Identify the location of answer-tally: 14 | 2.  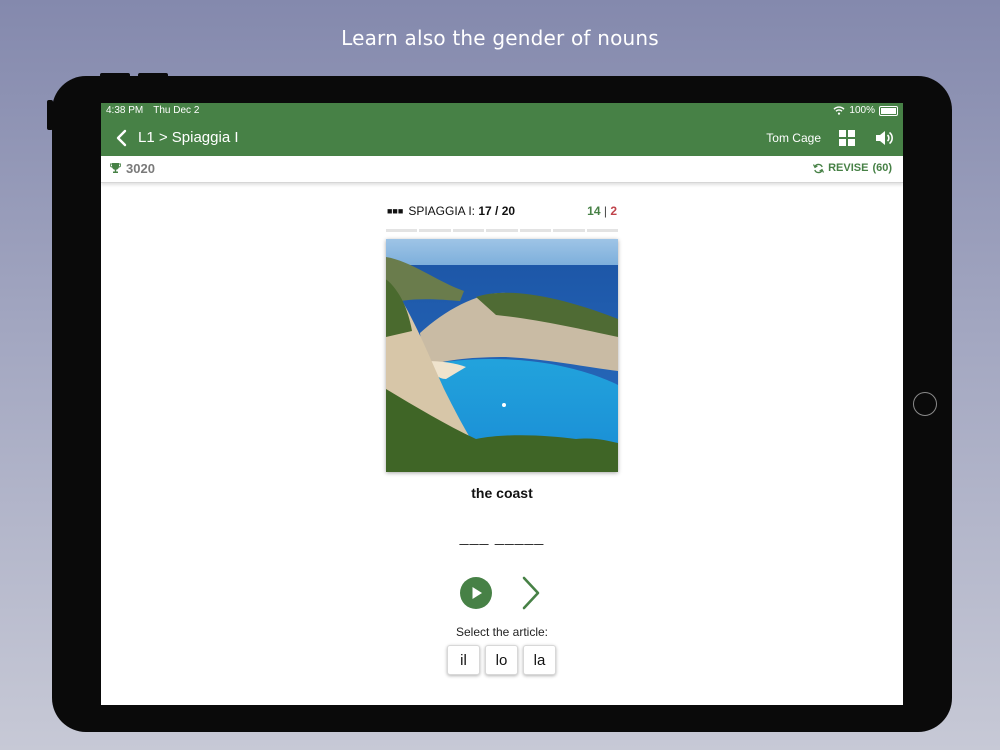
(602, 211).